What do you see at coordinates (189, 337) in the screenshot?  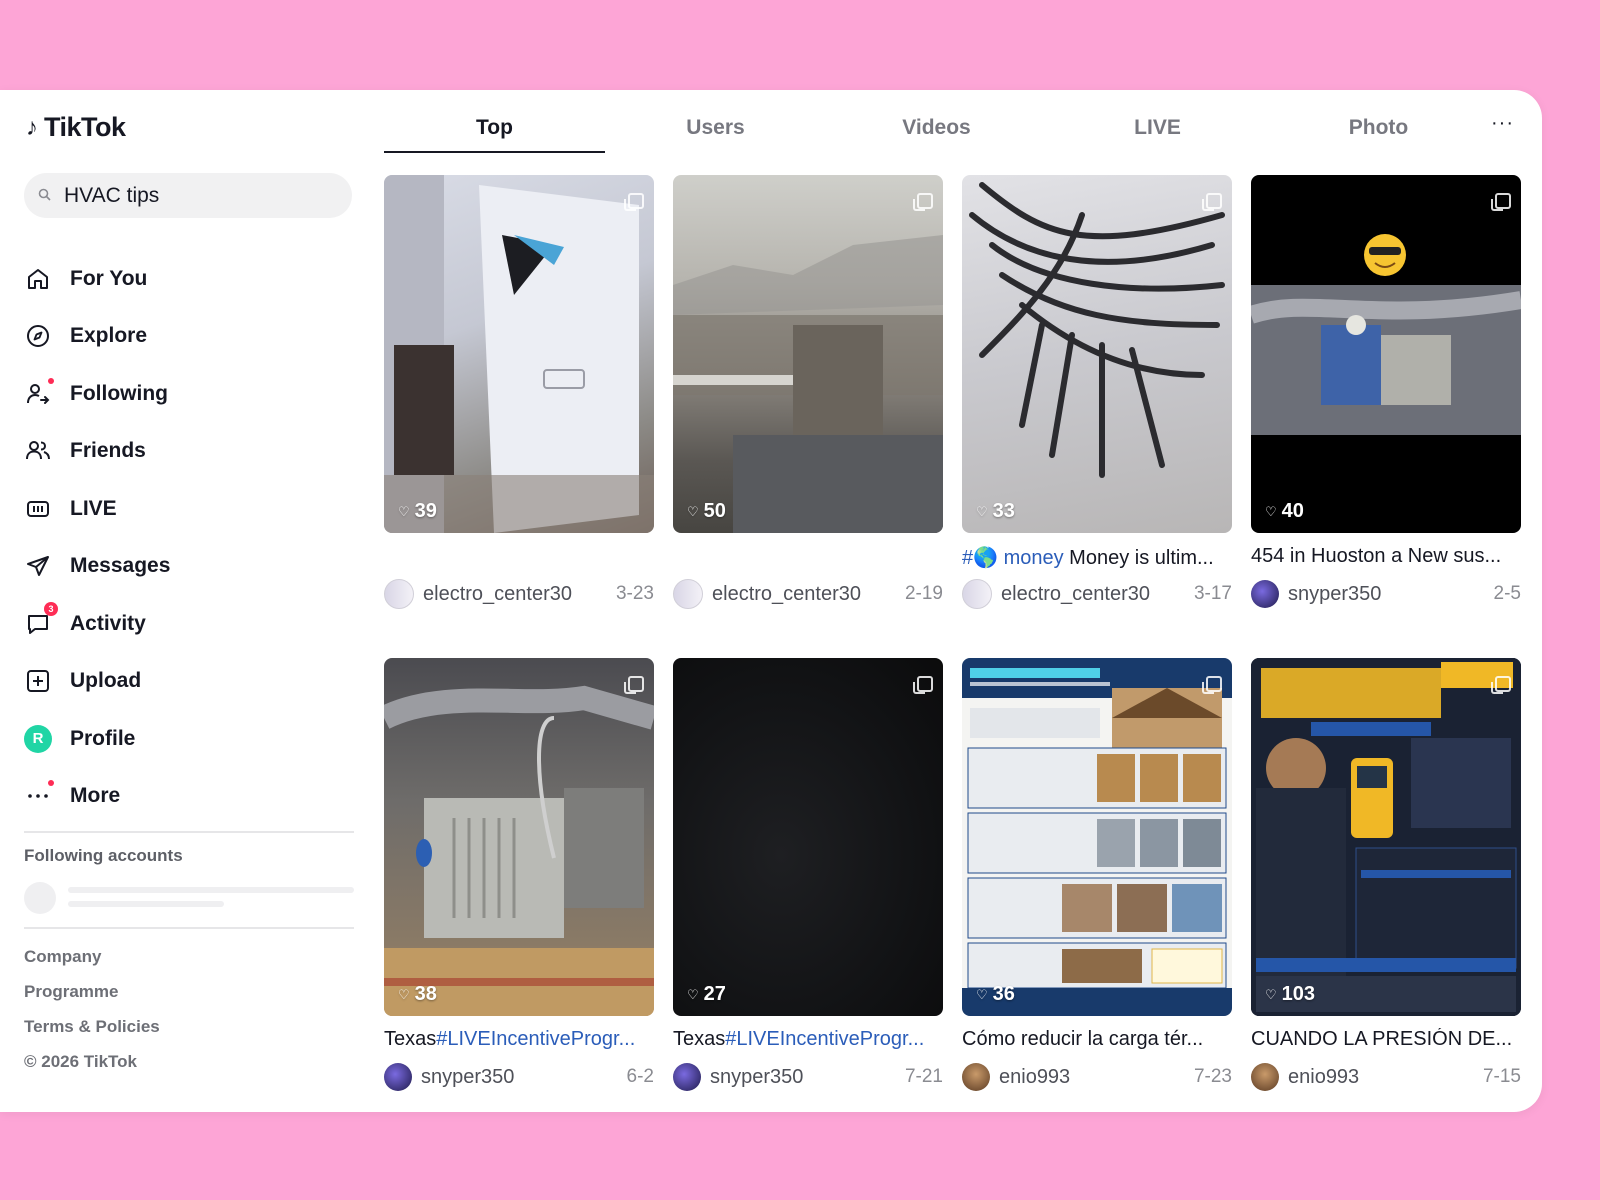 I see `nav-explore: Explore` at bounding box center [189, 337].